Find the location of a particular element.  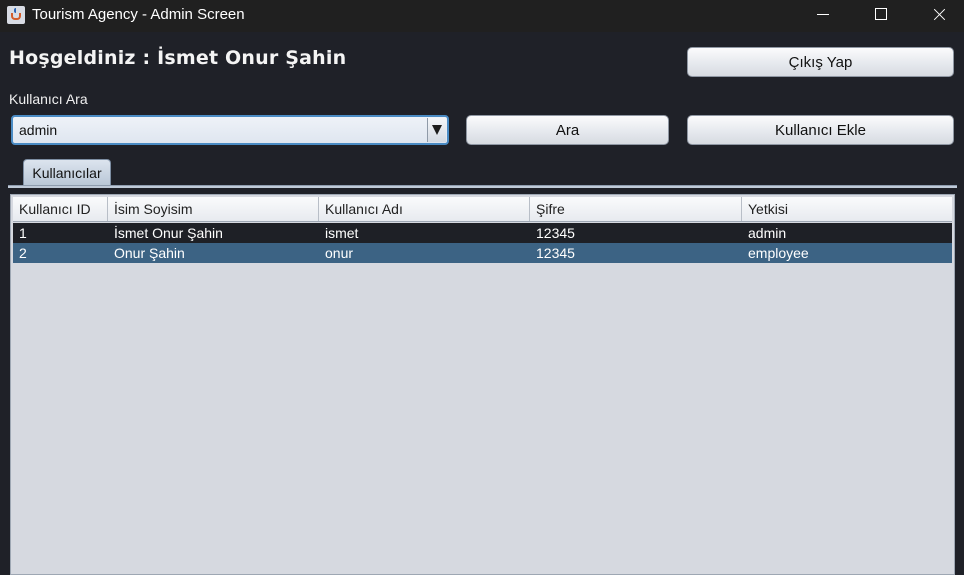

combobox-selected-value: admin is located at coordinates (38, 130).